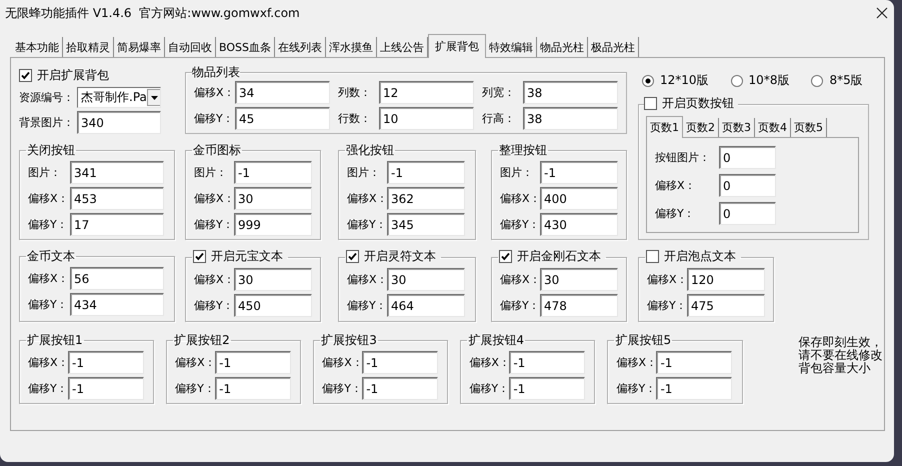 Image resolution: width=902 pixels, height=466 pixels. What do you see at coordinates (426, 198) in the screenshot?
I see `input-field: 362` at bounding box center [426, 198].